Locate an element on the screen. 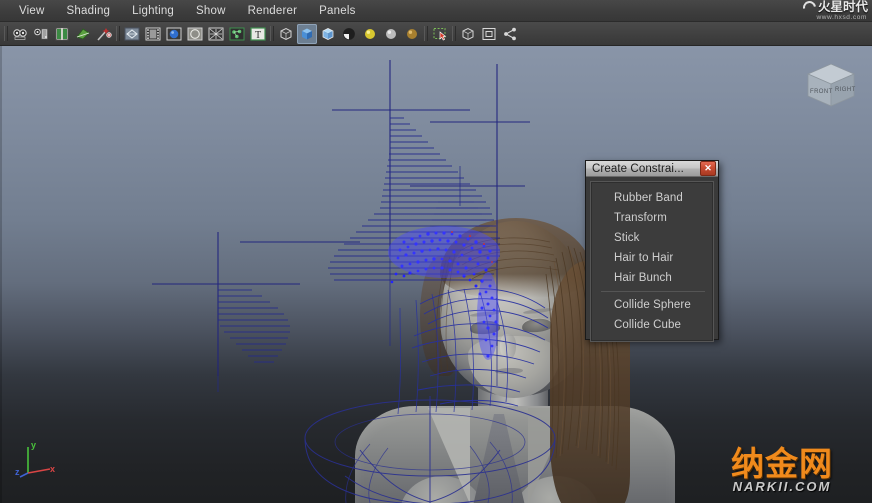  axis-gizmo: y x z is located at coordinates (37, 462).